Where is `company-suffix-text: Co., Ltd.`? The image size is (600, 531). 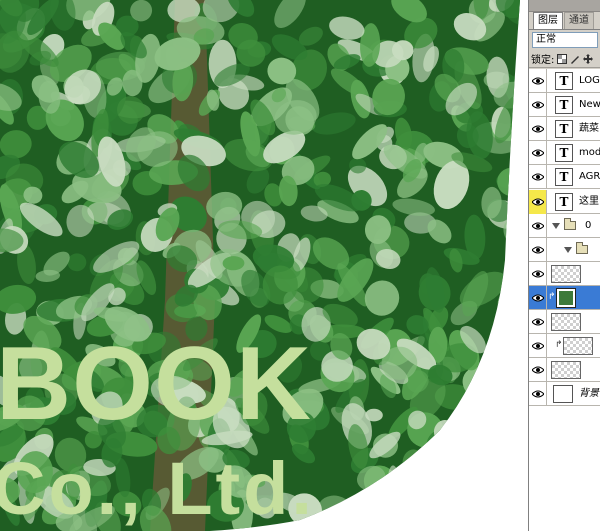 company-suffix-text: Co., Ltd. is located at coordinates (157, 488).